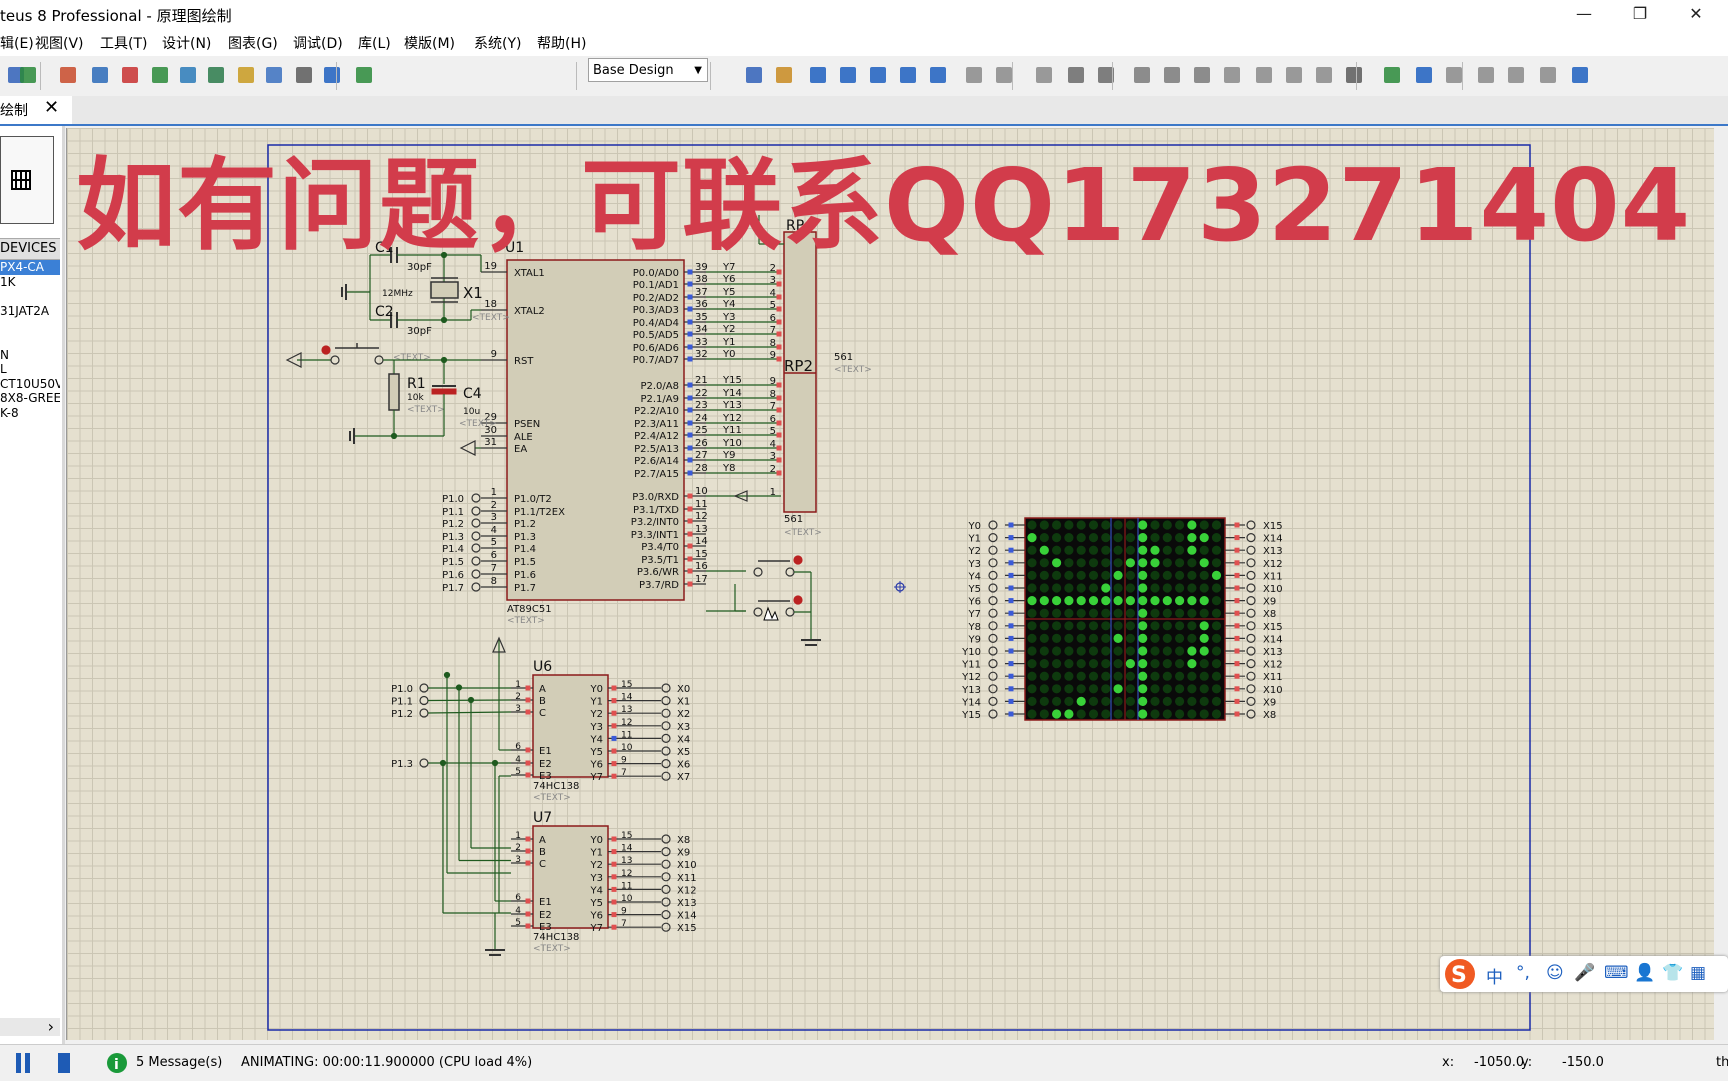  I want to click on decoder-pin-num: 9, so click(624, 761).